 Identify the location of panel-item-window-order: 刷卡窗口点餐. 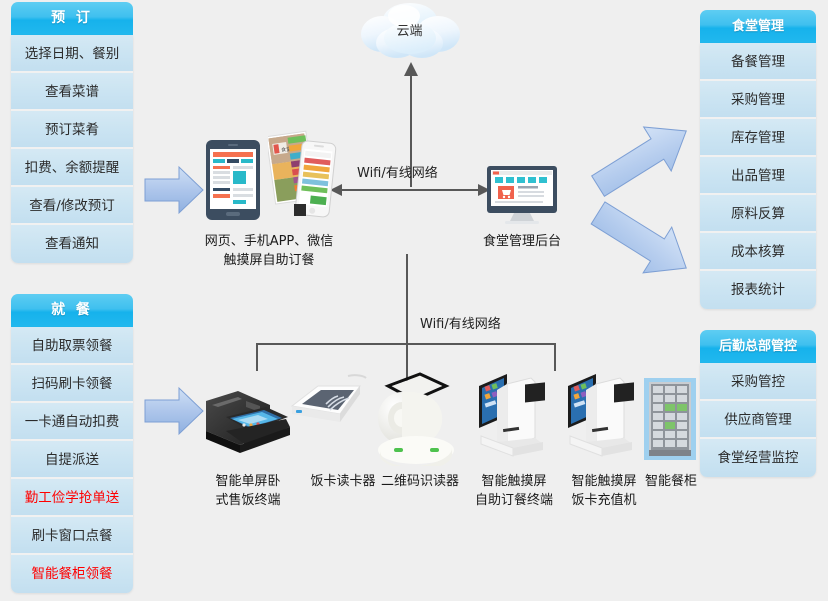
(72, 536).